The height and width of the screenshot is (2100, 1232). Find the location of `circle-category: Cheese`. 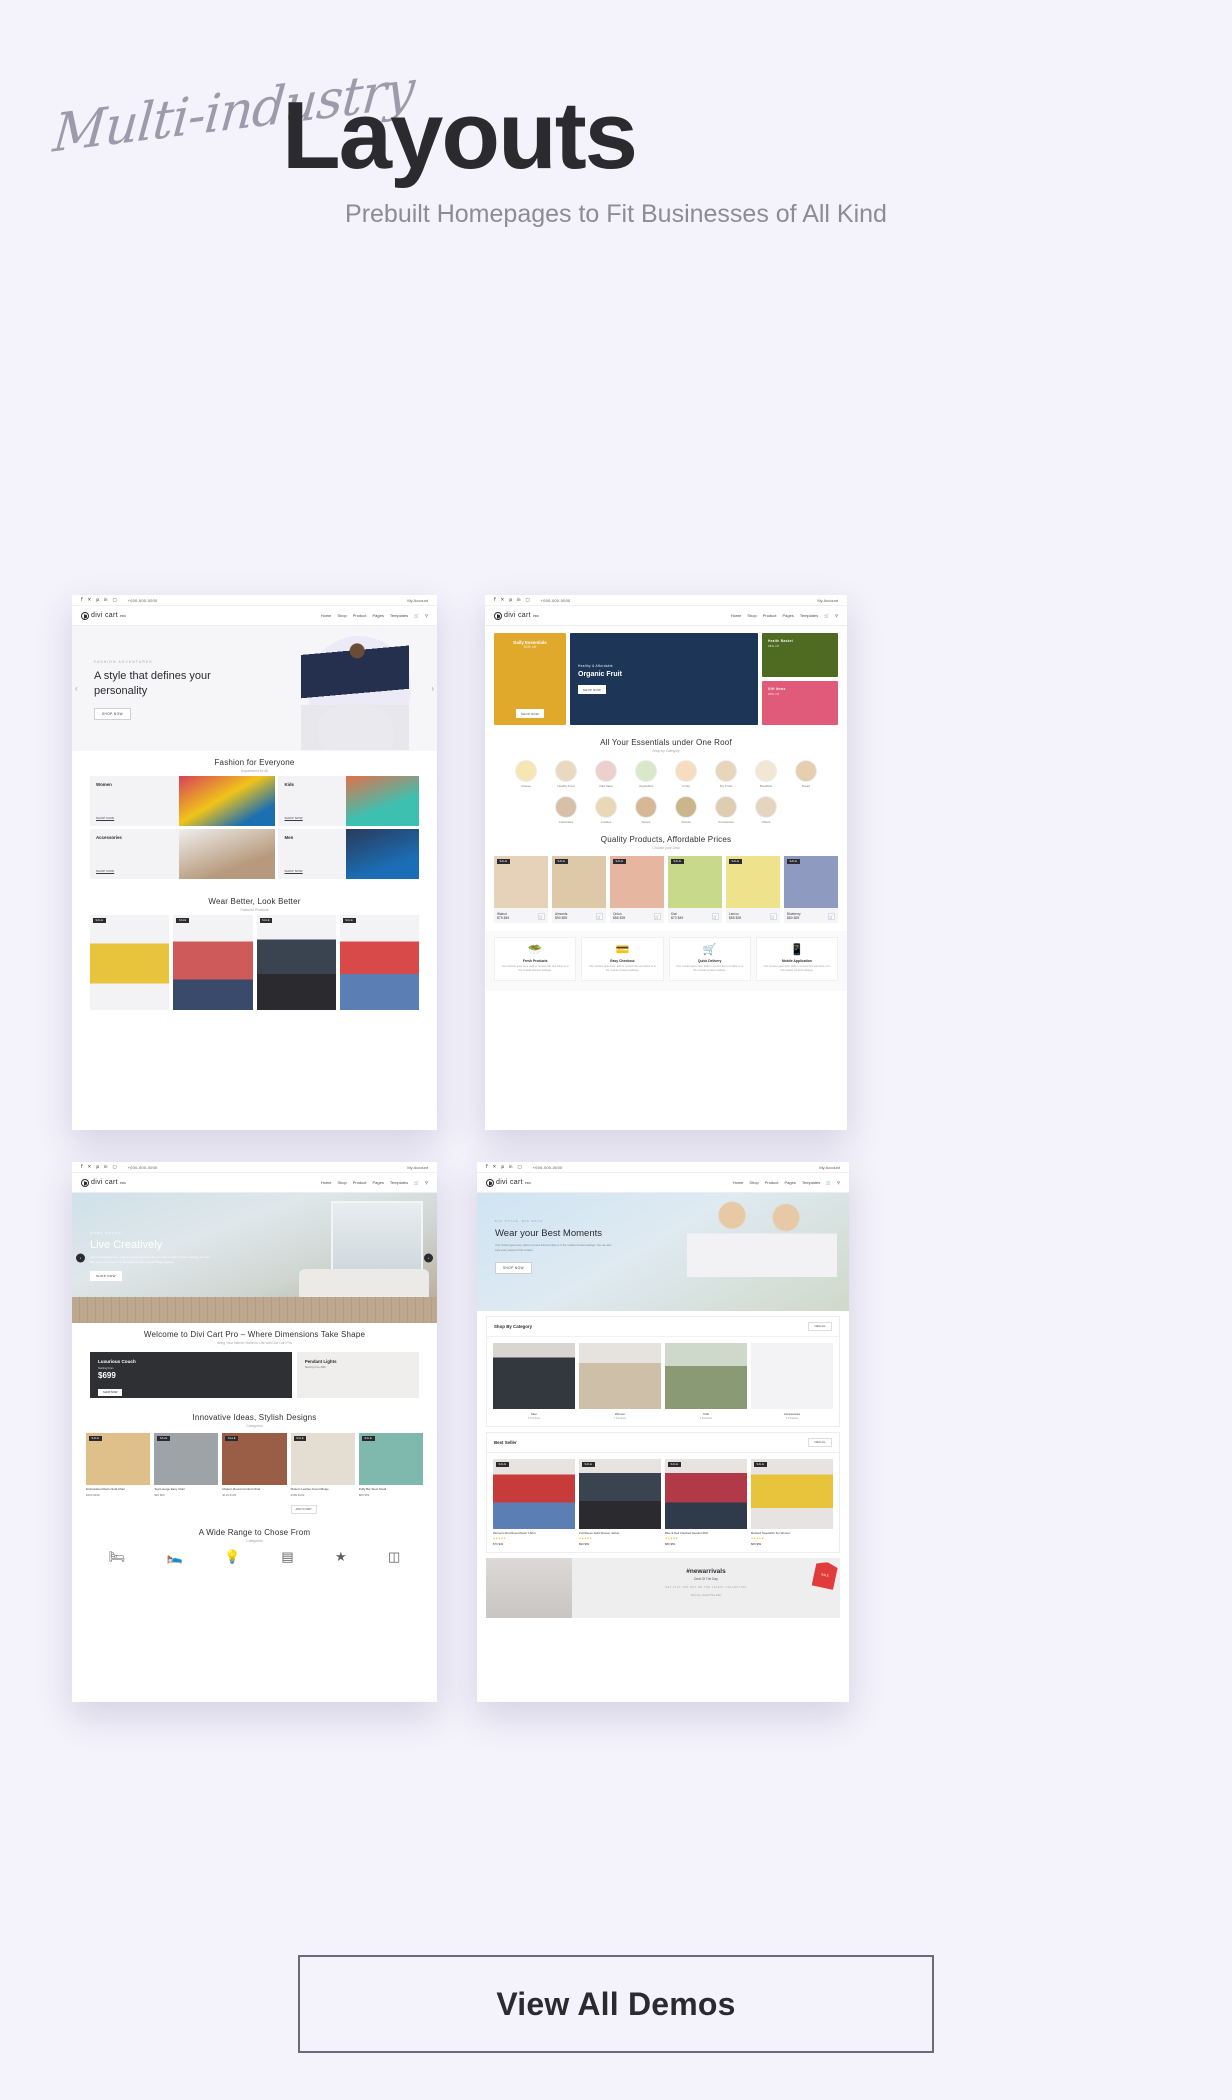

circle-category: Cheese is located at coordinates (526, 774).